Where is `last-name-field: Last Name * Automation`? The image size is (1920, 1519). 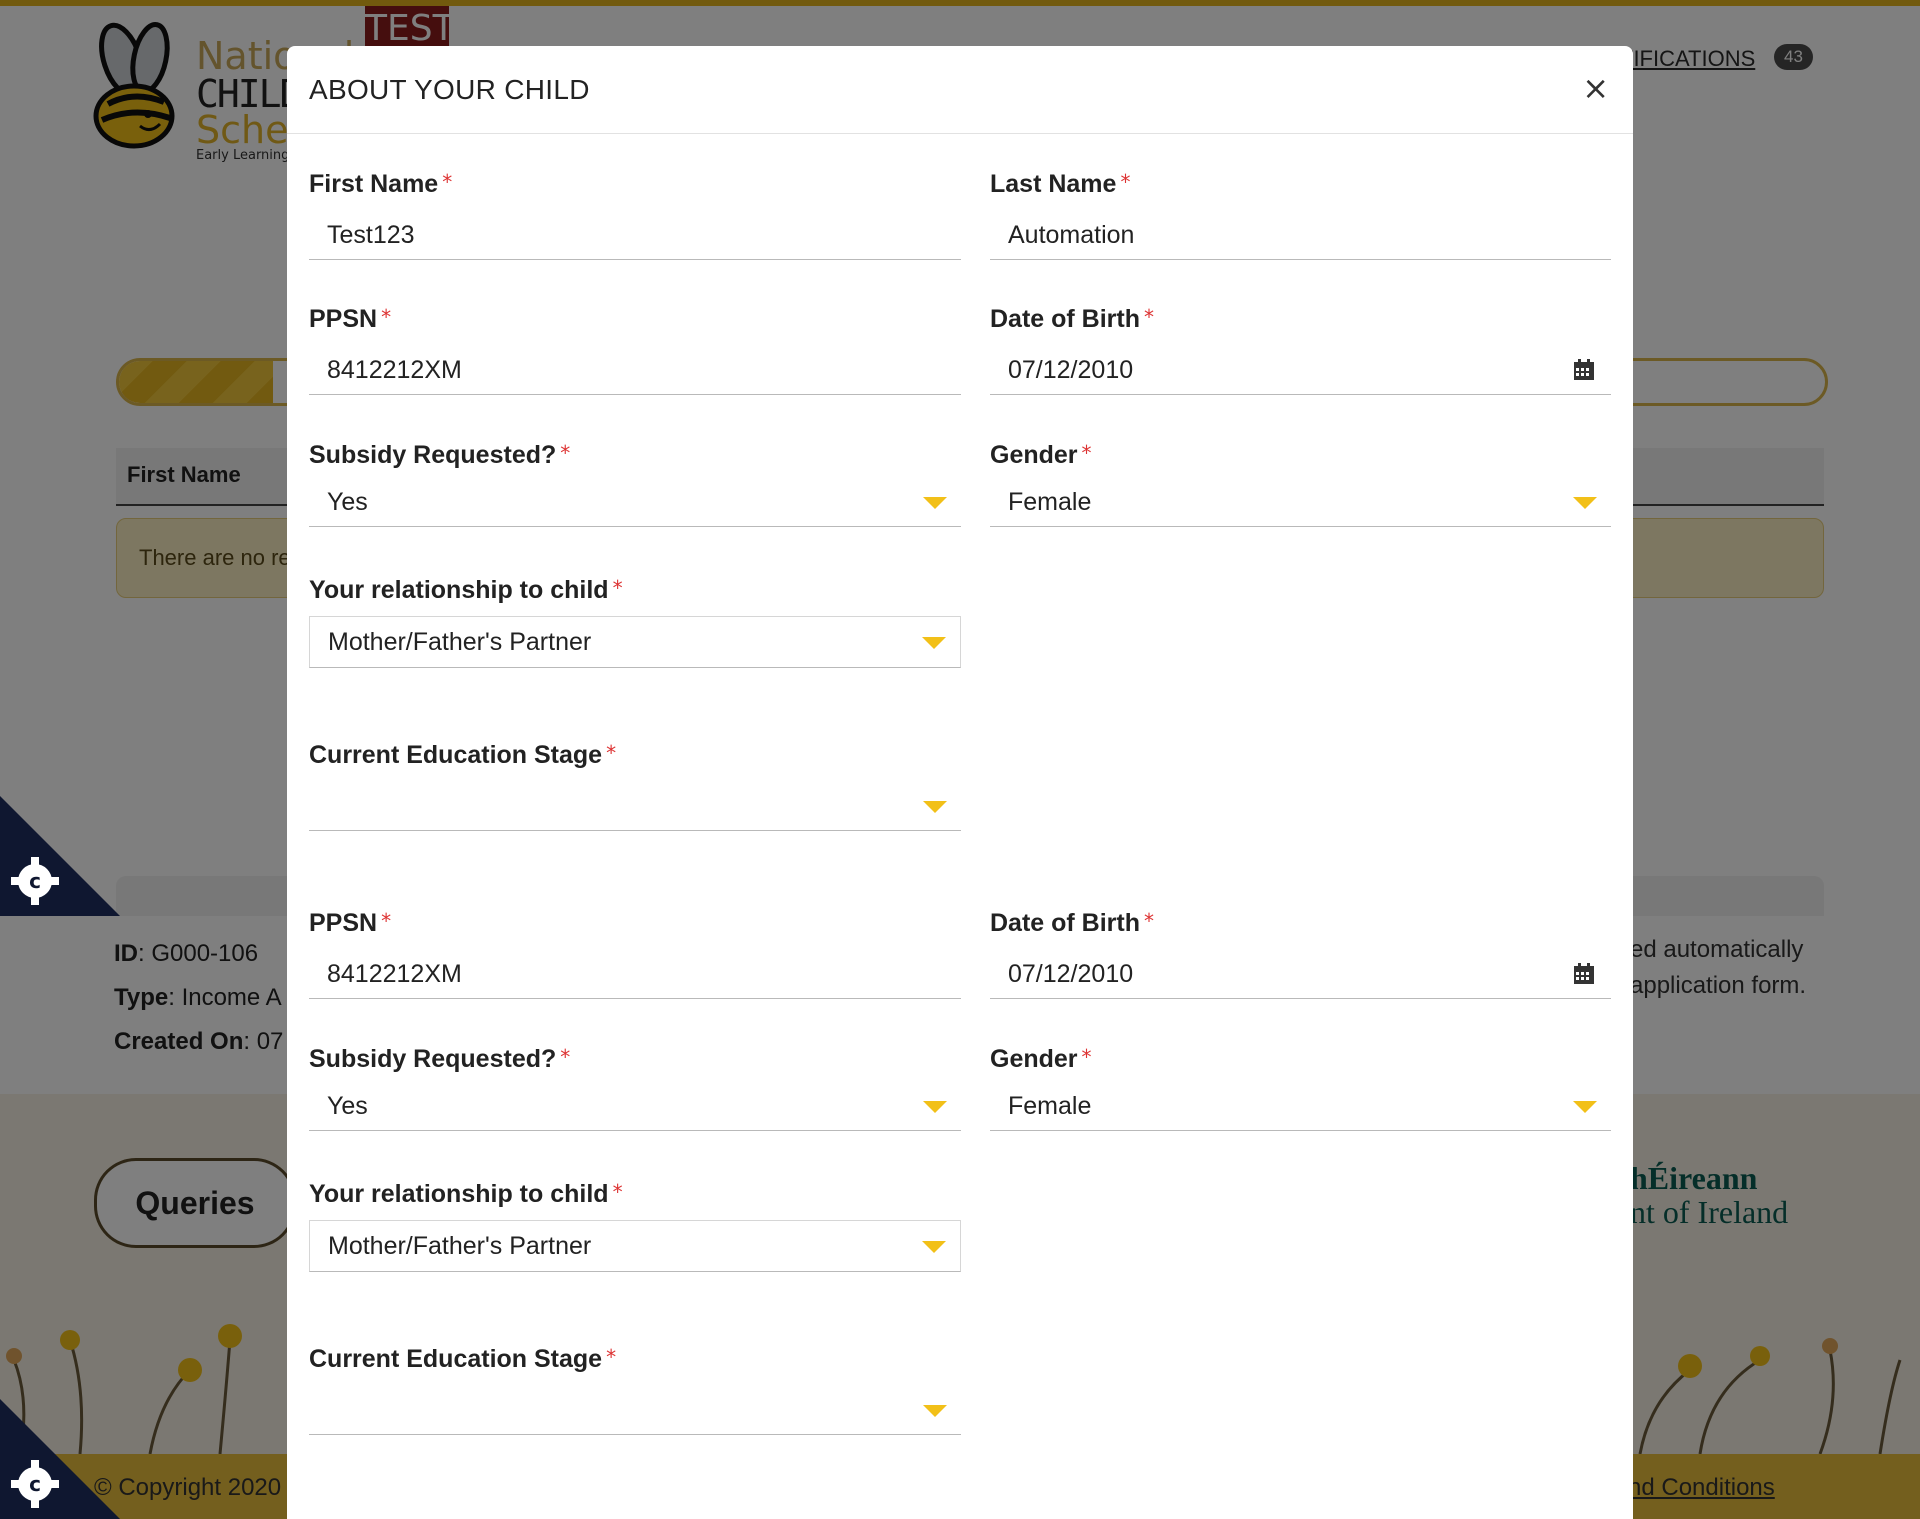
last-name-field: Last Name * Automation is located at coordinates (1300, 215).